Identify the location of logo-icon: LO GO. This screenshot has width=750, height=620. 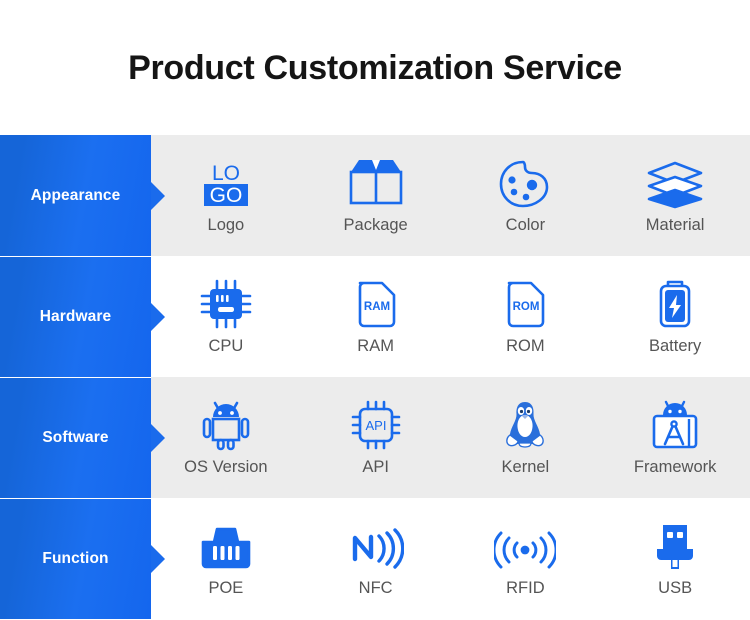
(226, 183).